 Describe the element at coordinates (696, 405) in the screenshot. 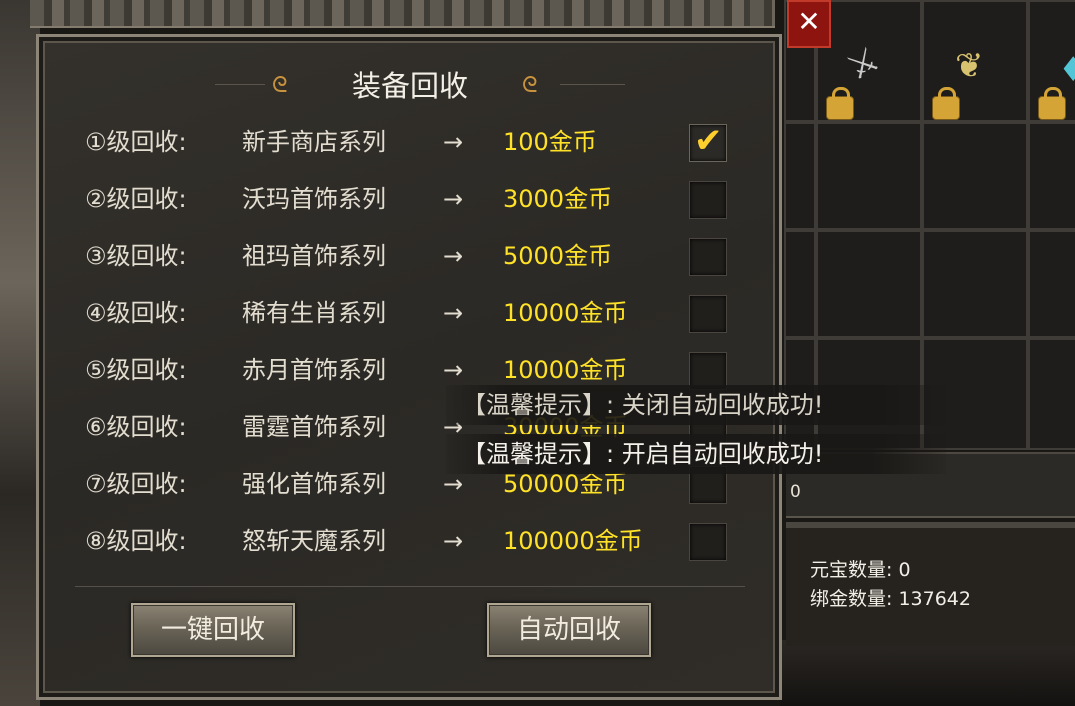

I see `toast-message: 【温馨提示】: 关闭自动回收成功!` at that location.